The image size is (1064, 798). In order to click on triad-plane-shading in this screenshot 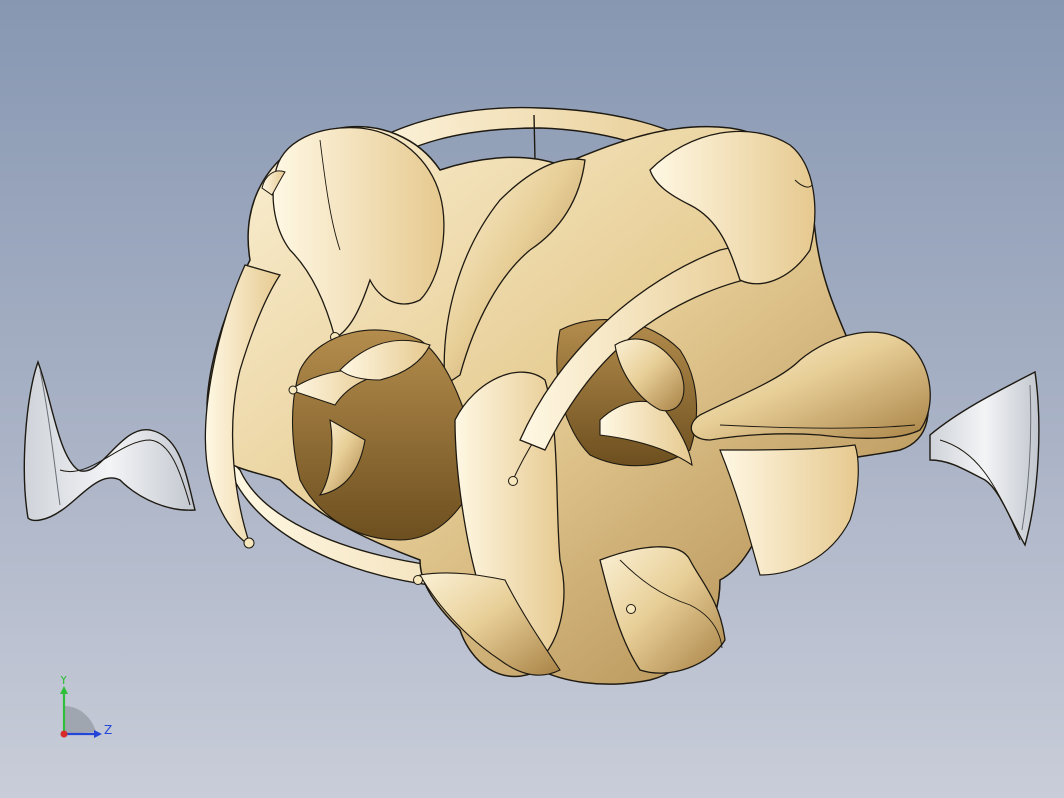, I will do `click(80, 720)`.